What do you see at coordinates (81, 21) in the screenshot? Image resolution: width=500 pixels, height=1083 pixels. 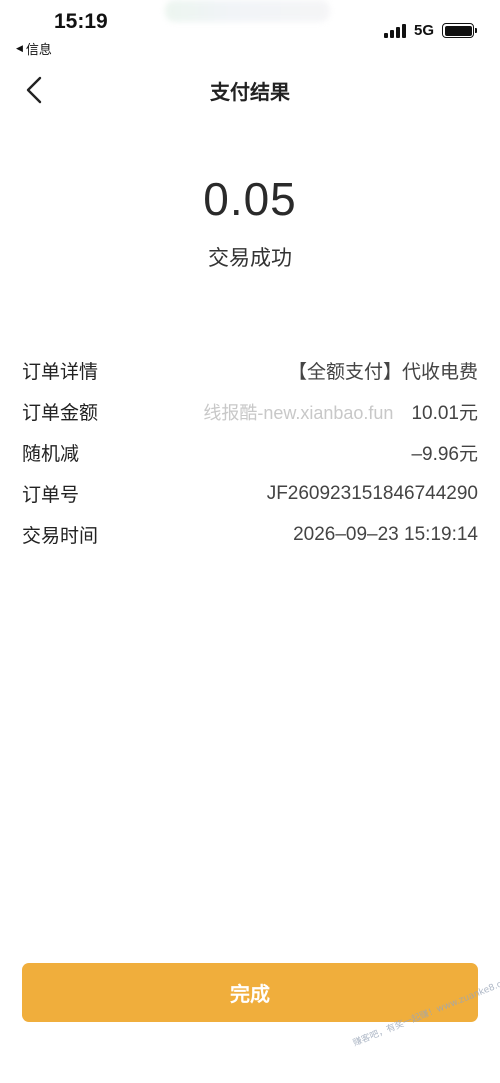 I see `status-time: 15:19` at bounding box center [81, 21].